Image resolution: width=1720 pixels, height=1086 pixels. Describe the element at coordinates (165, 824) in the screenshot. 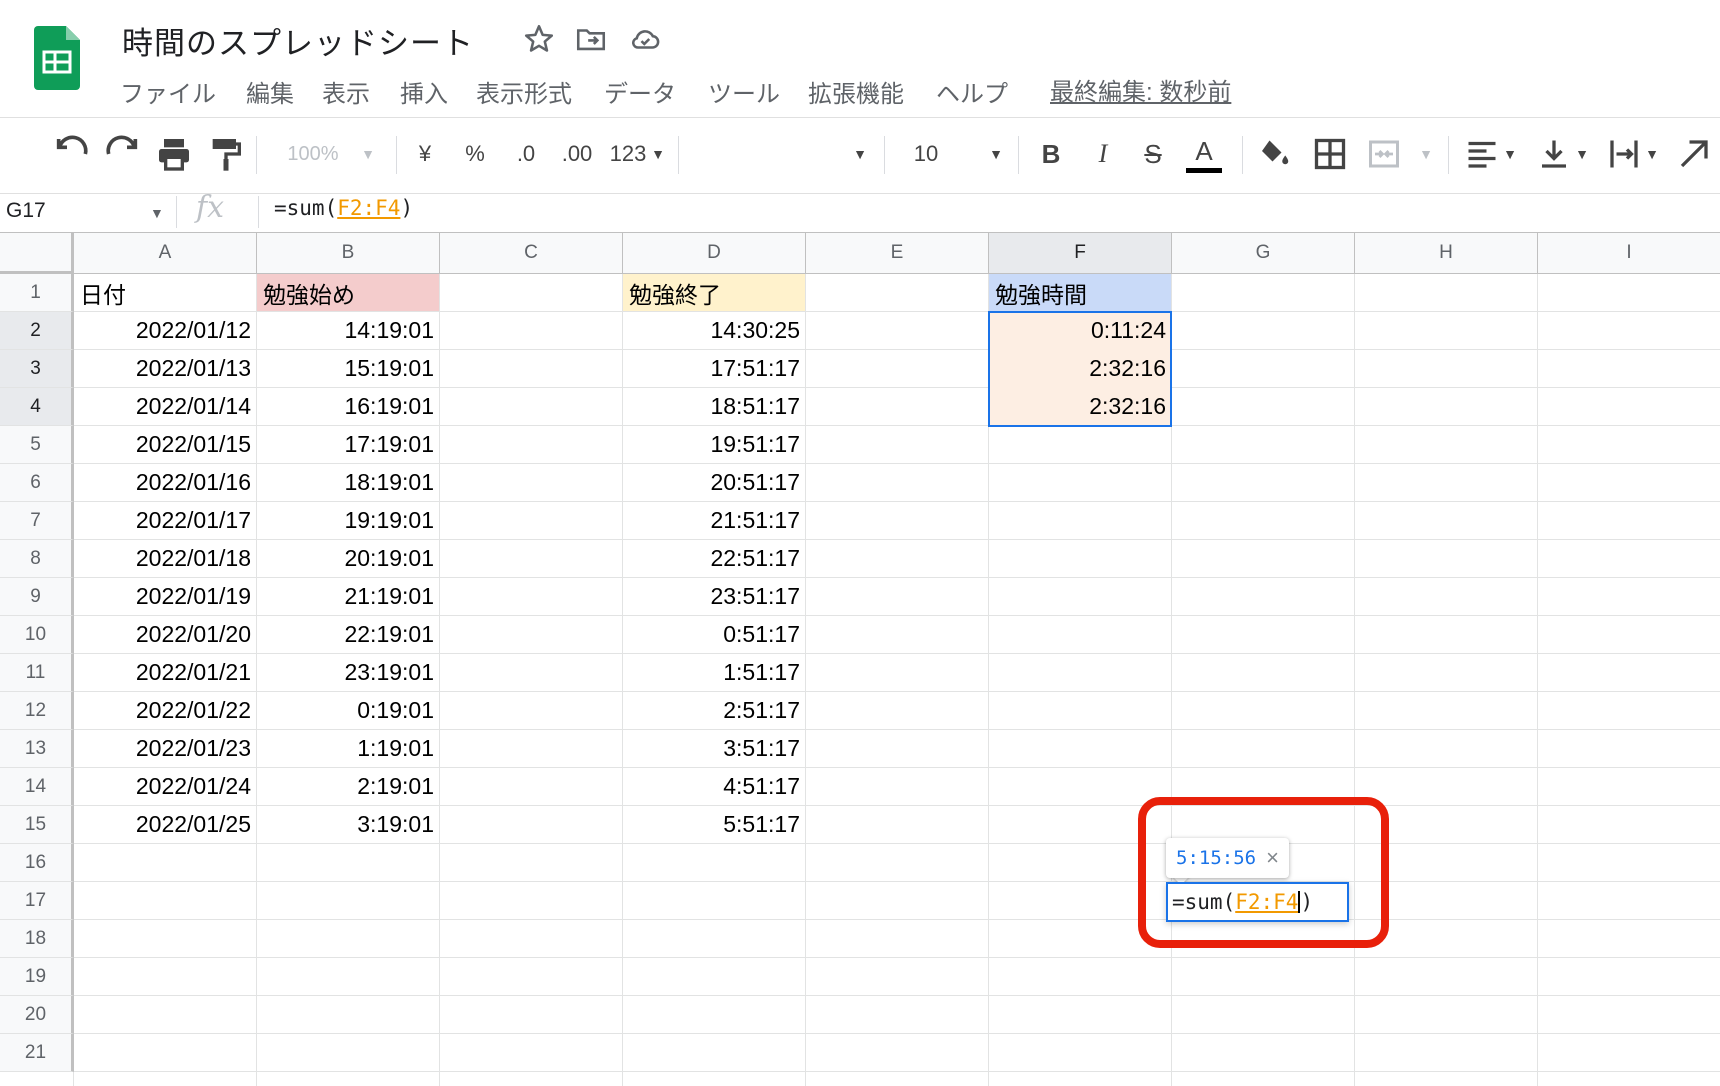

I see `cell-a15: 2022/01/25` at that location.